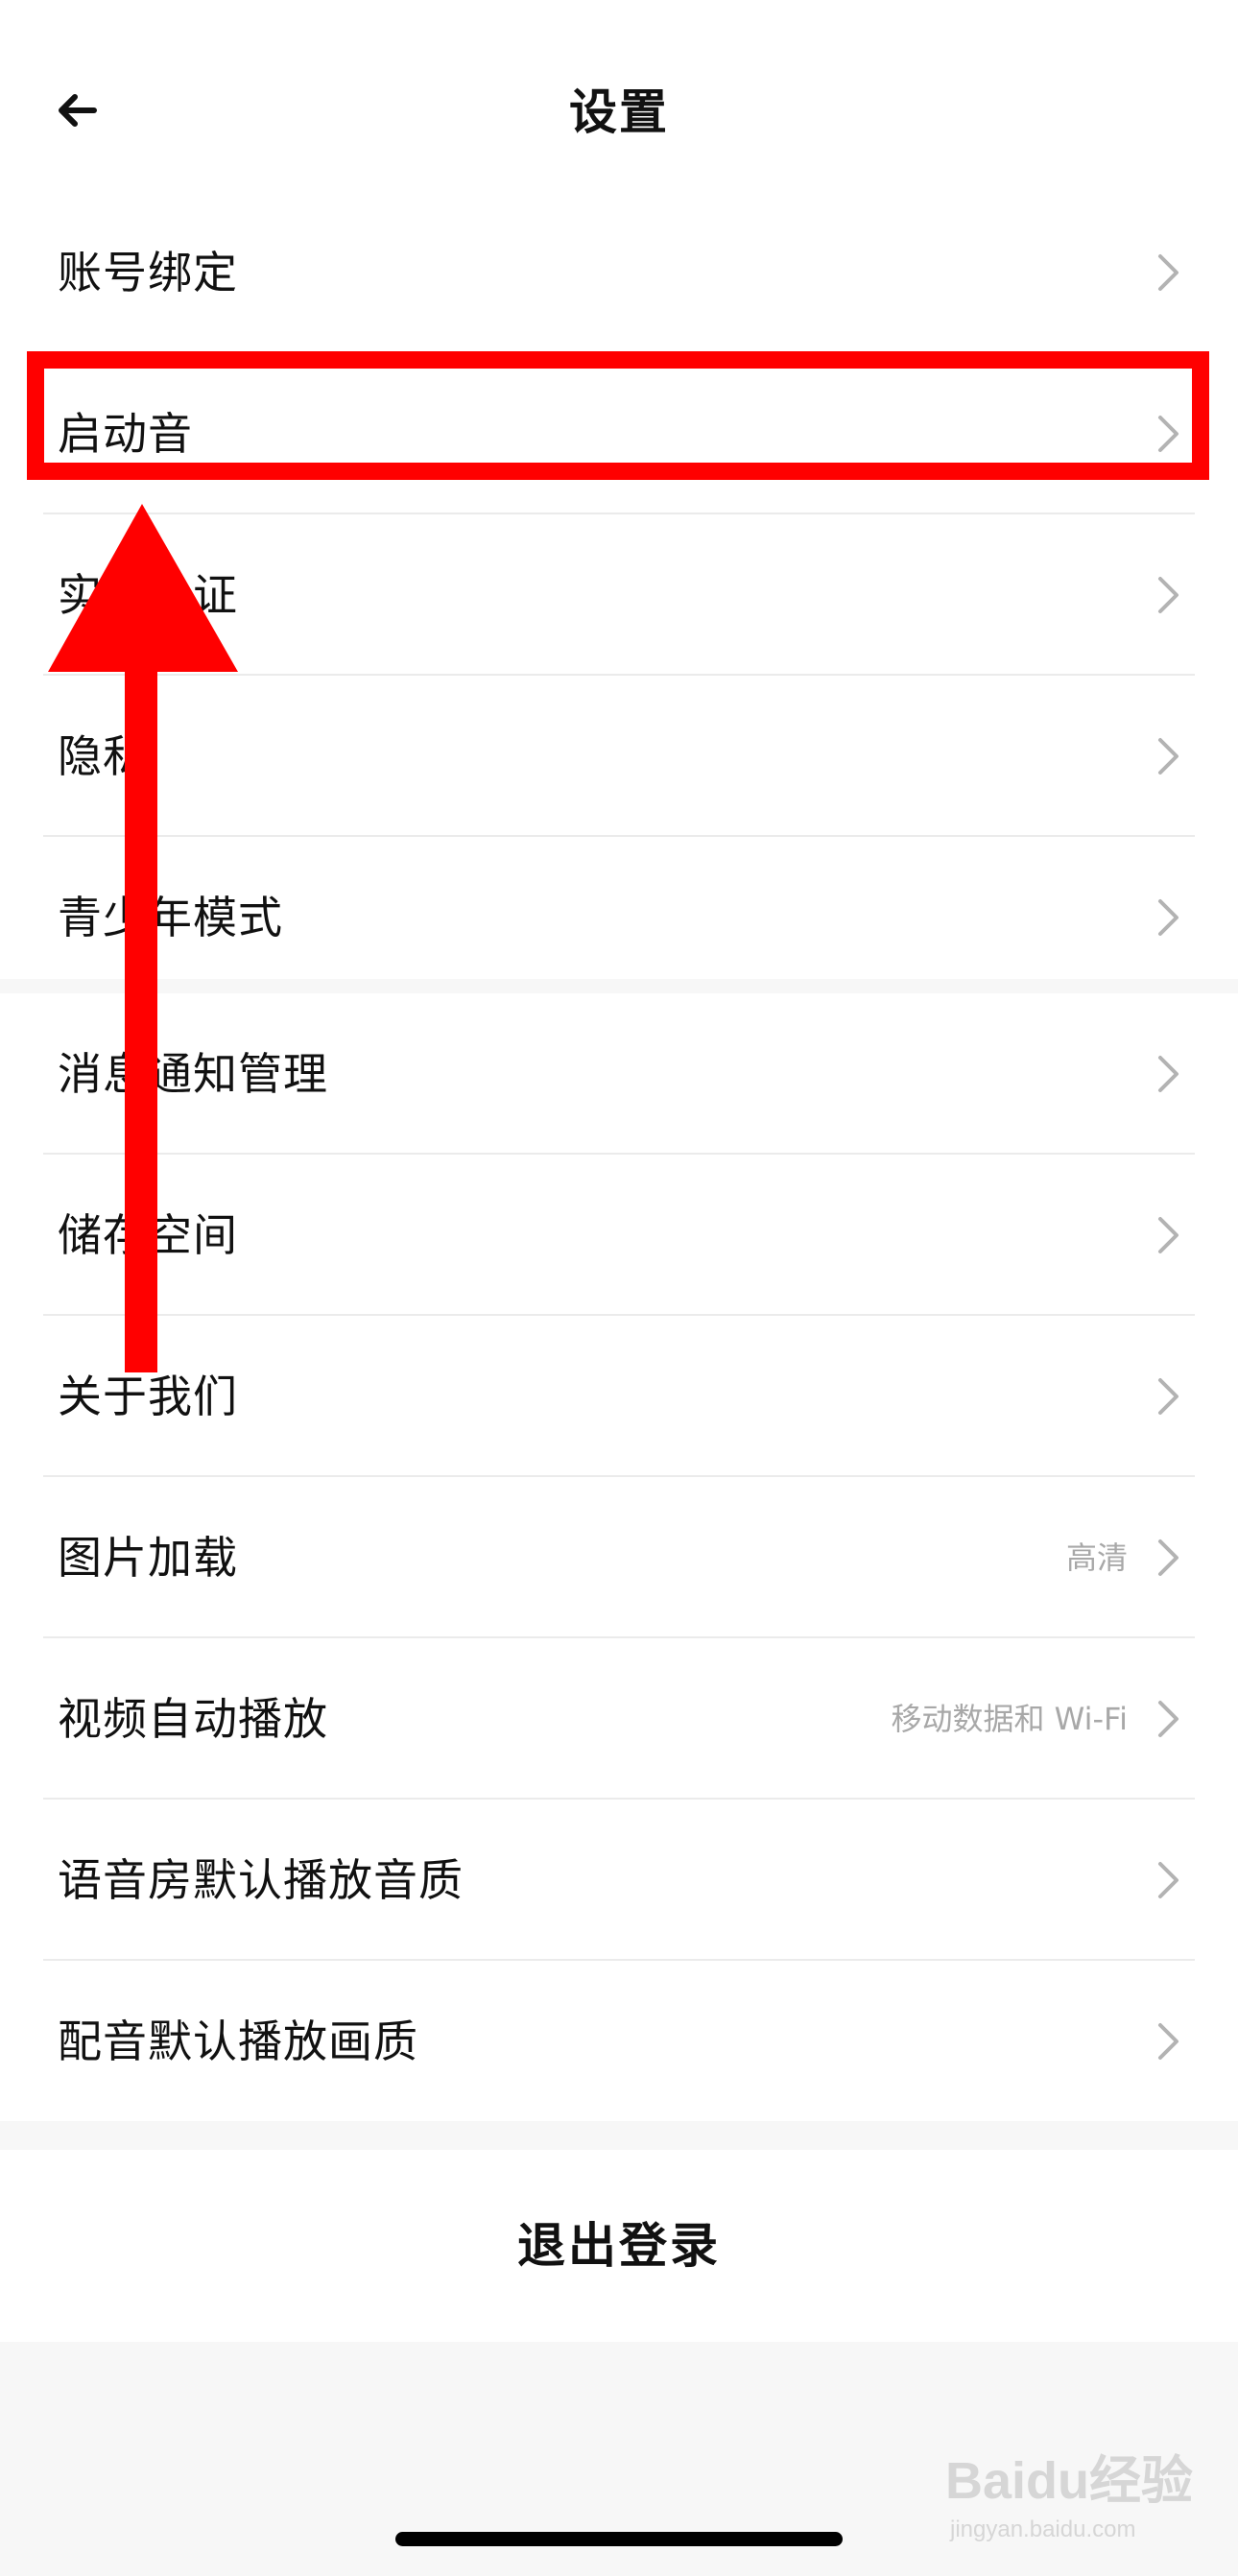 The height and width of the screenshot is (2576, 1238). I want to click on settings-row-label: 青少年模式, so click(171, 917).